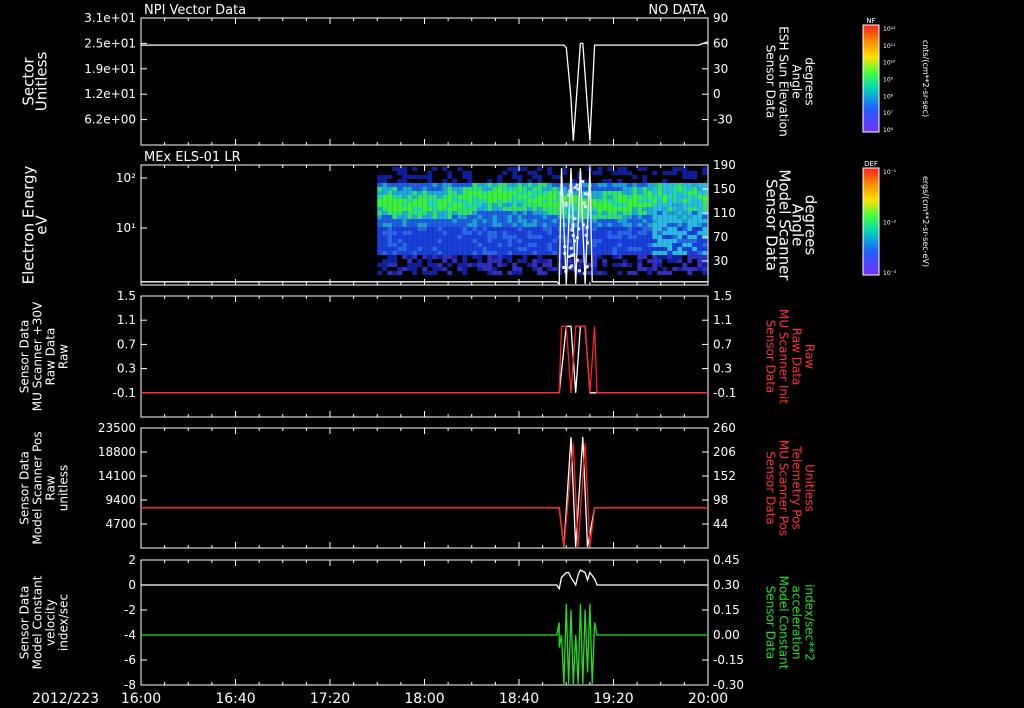 The width and height of the screenshot is (1024, 708). What do you see at coordinates (890, 223) in the screenshot?
I see `colorbar-tick: 10⁻²` at bounding box center [890, 223].